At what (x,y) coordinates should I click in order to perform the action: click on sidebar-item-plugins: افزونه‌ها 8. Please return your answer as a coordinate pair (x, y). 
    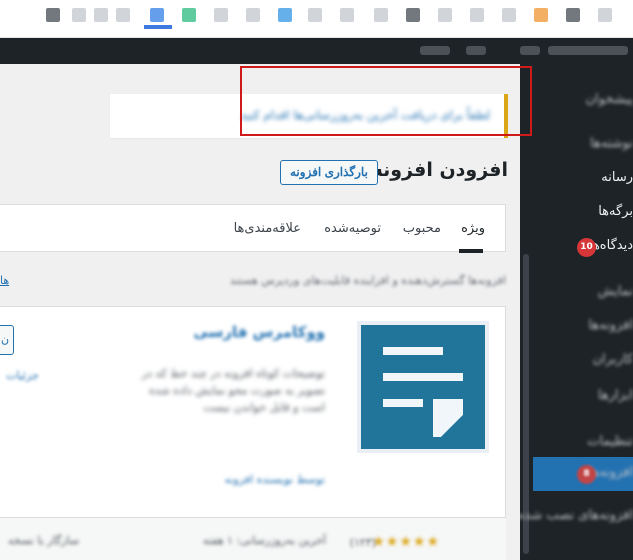
    Looking at the image, I should click on (583, 474).